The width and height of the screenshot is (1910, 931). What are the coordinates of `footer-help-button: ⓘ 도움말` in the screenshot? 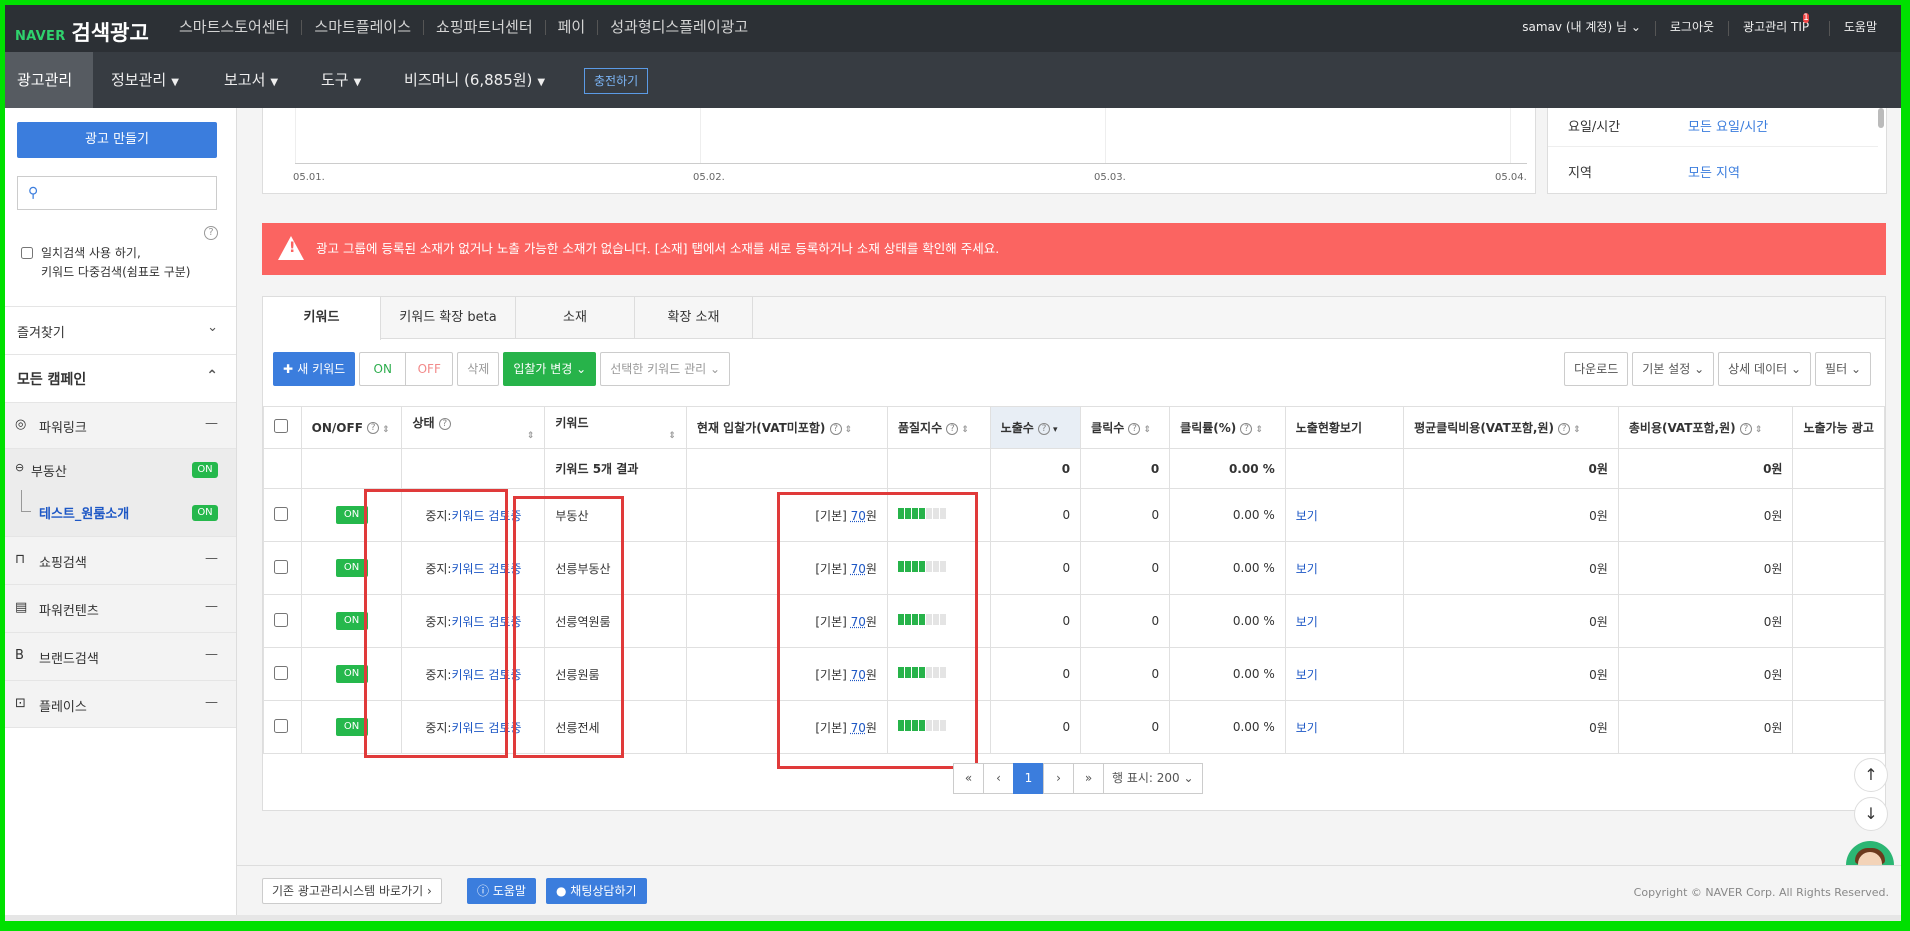 It's located at (501, 891).